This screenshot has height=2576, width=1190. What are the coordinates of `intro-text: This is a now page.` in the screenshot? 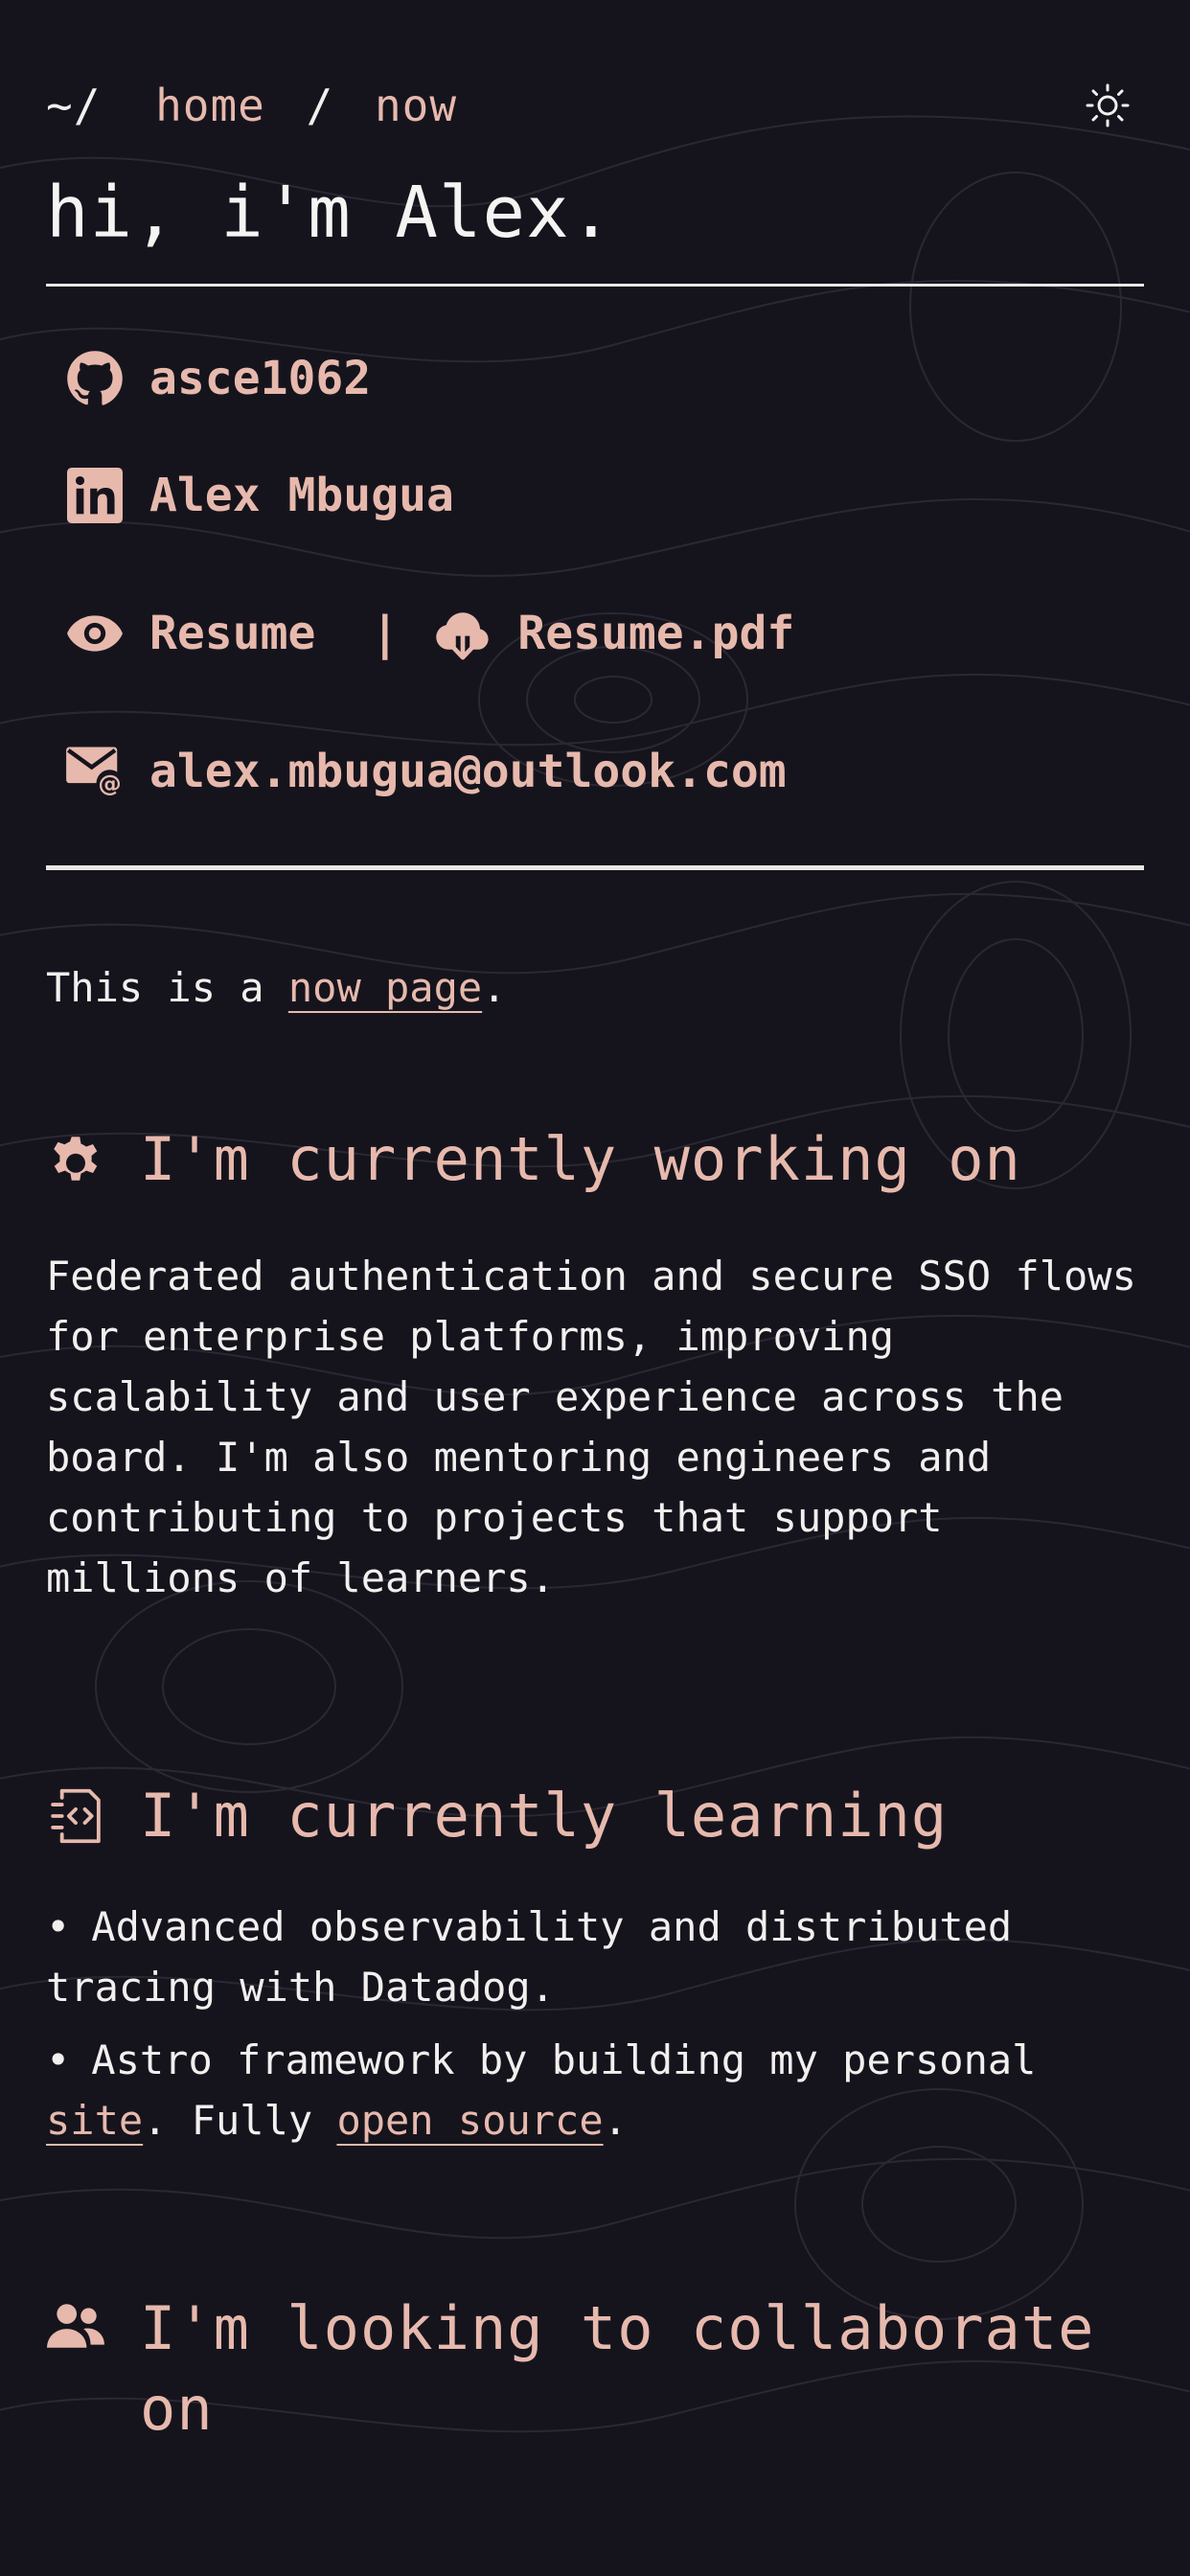 It's located at (595, 987).